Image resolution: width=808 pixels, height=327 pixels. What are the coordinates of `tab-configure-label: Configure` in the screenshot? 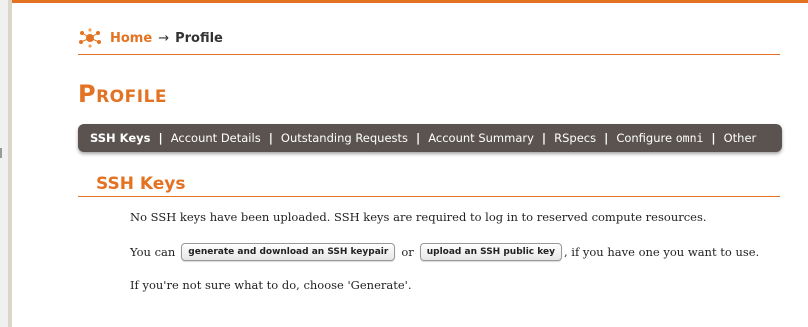 It's located at (644, 138).